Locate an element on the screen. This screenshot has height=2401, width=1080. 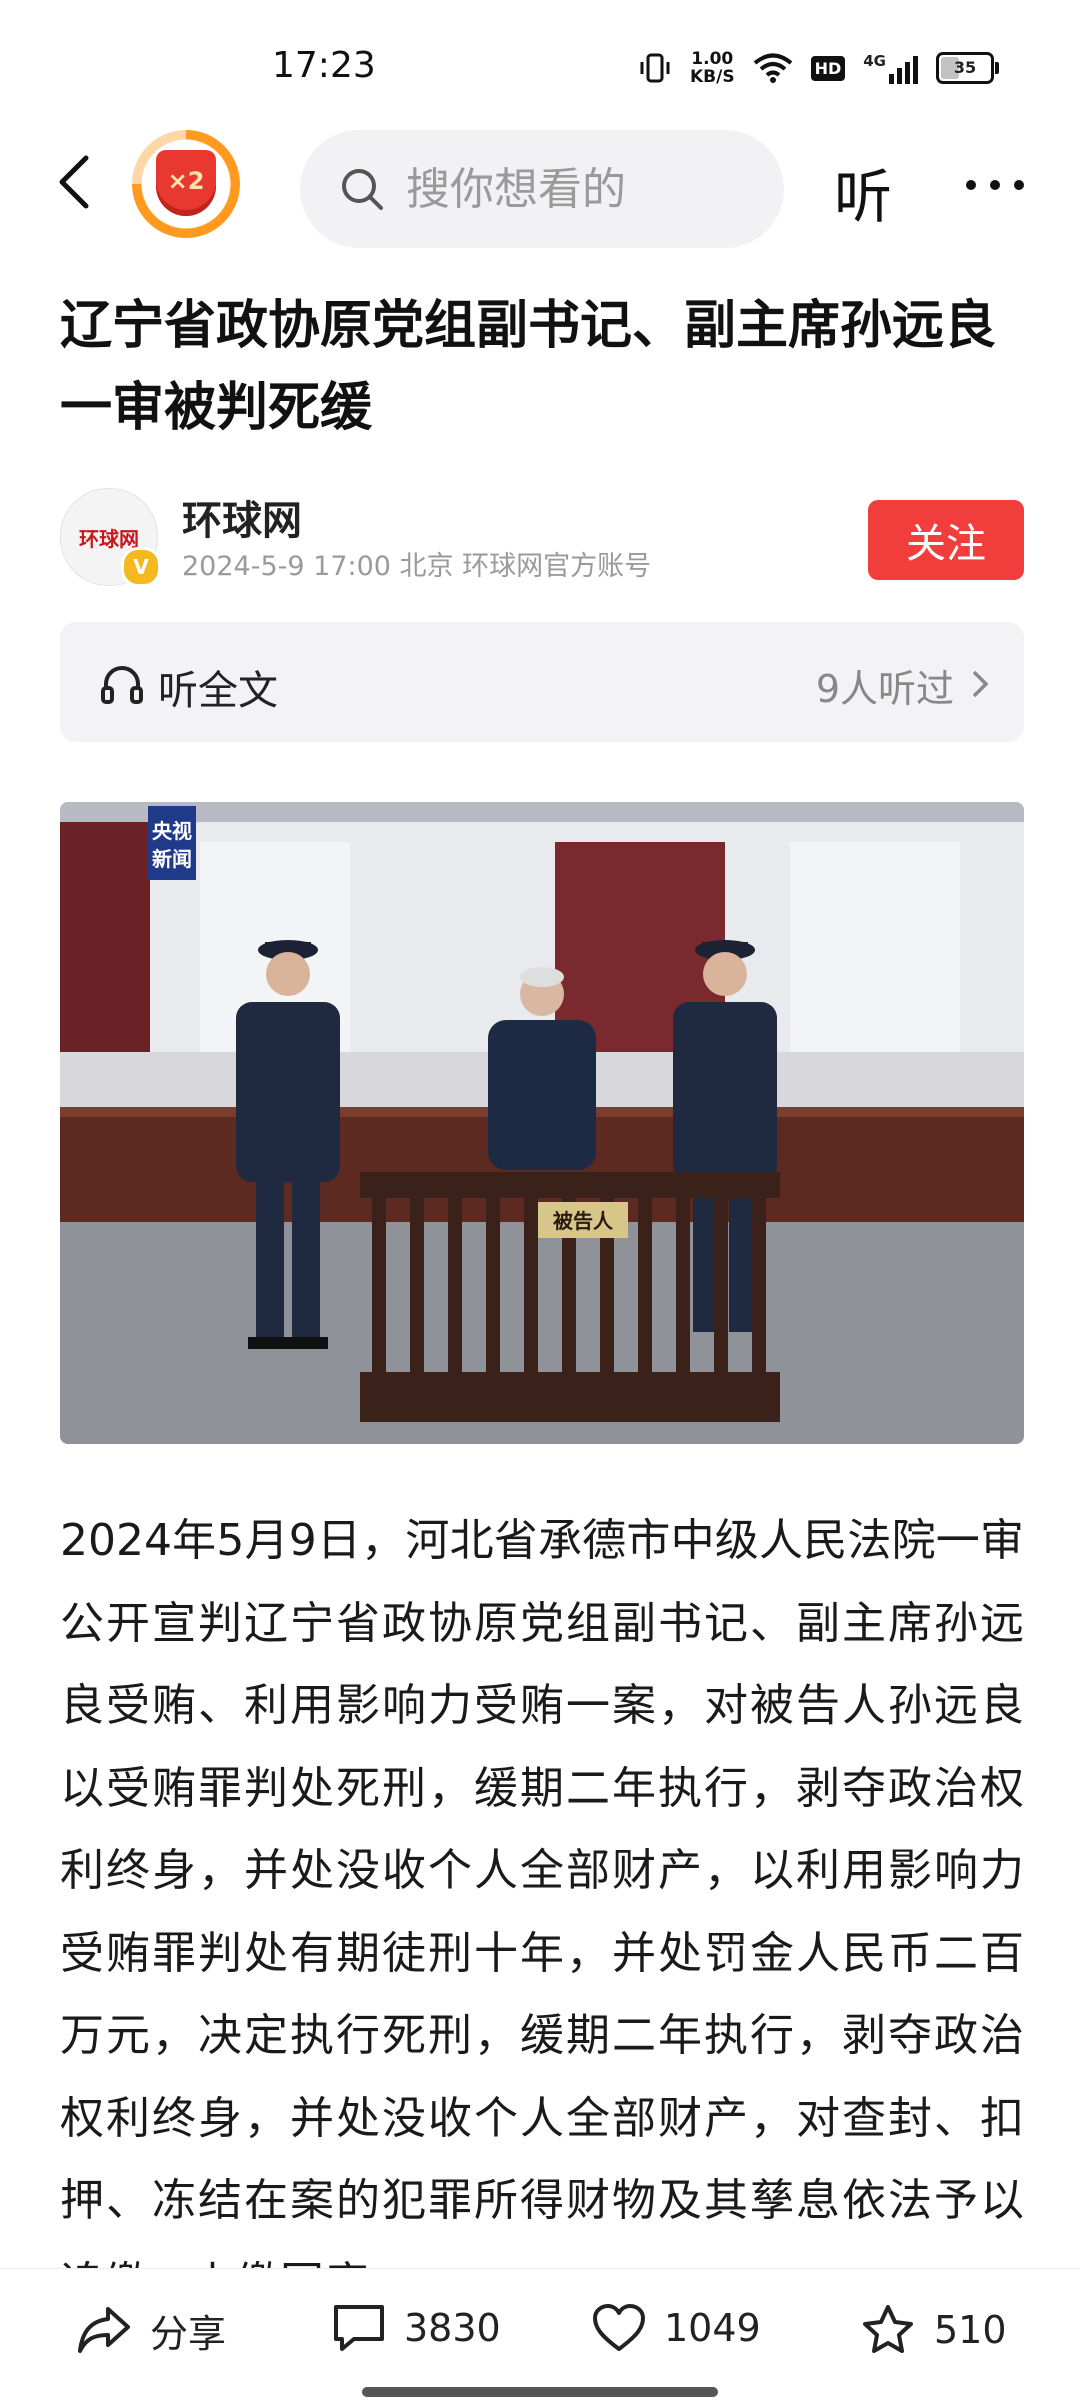
status-icons: 1.00 KB/S HD 4G 35 is located at coordinates (818, 68).